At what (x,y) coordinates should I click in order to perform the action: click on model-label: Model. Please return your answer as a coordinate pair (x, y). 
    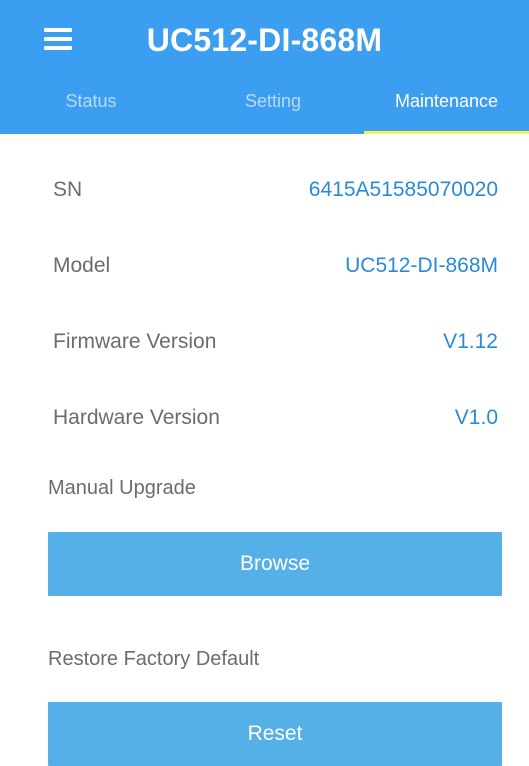
    Looking at the image, I should click on (82, 265).